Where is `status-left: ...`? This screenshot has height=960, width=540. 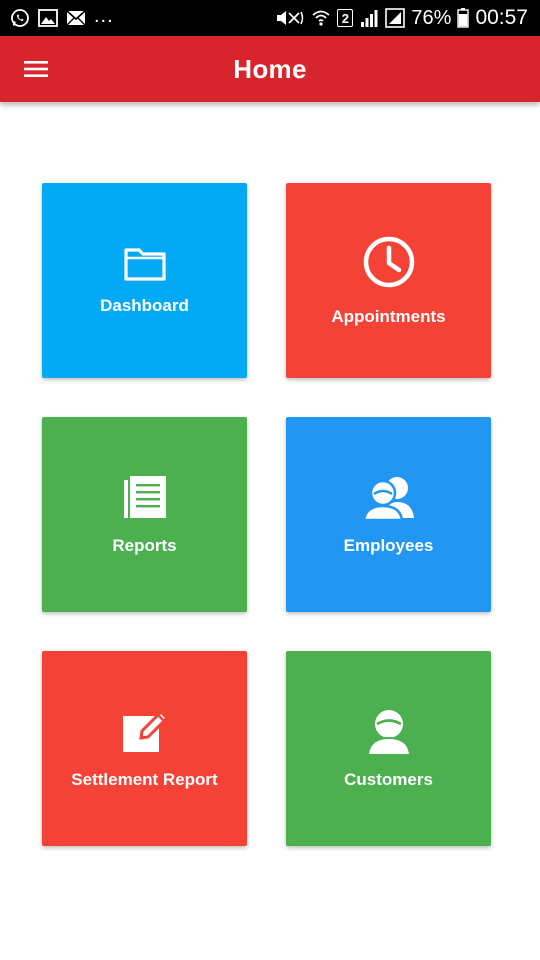
status-left: ... is located at coordinates (66, 17).